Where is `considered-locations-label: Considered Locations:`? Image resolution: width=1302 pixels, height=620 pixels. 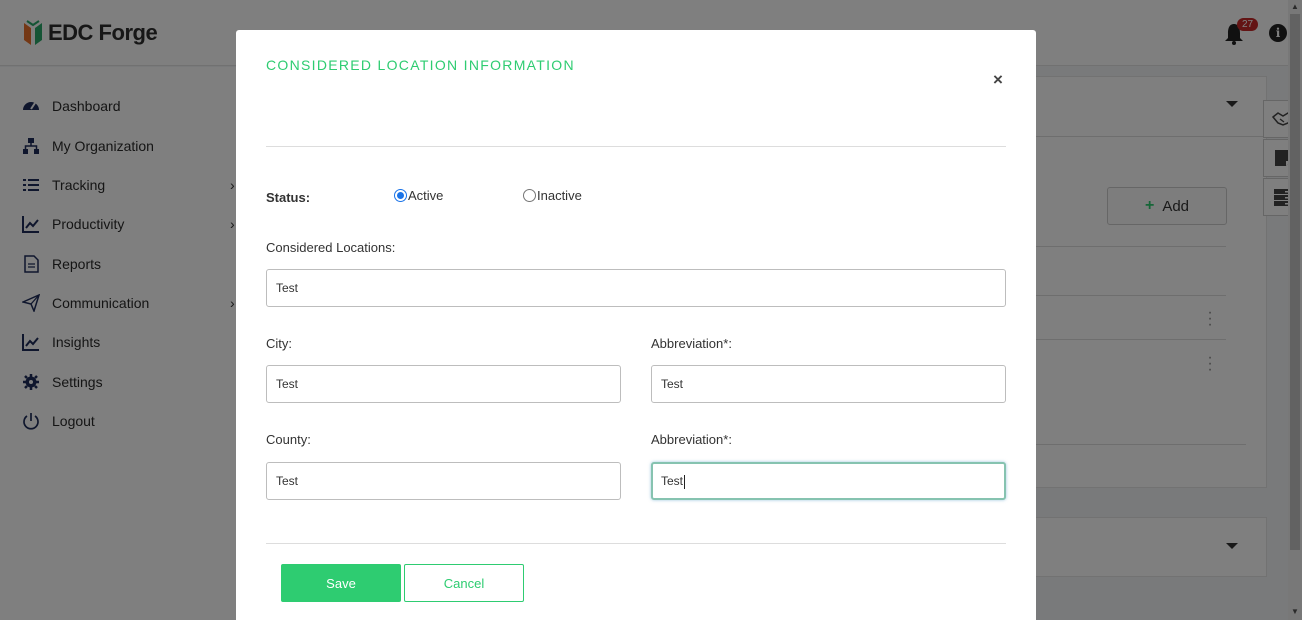
considered-locations-label: Considered Locations: is located at coordinates (331, 247).